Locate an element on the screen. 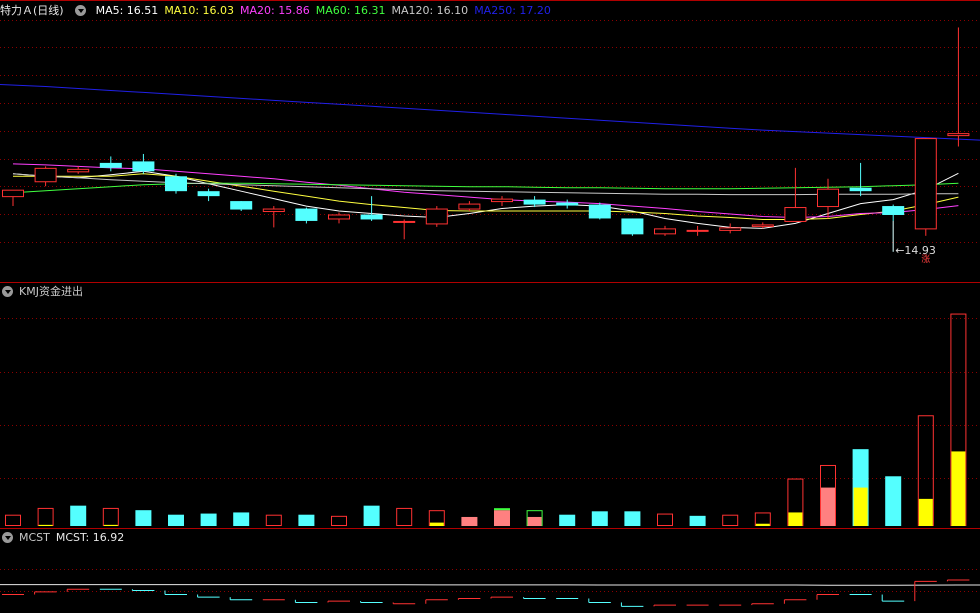 This screenshot has height=613, width=980. indicator-dropdown-icon is located at coordinates (81, 10).